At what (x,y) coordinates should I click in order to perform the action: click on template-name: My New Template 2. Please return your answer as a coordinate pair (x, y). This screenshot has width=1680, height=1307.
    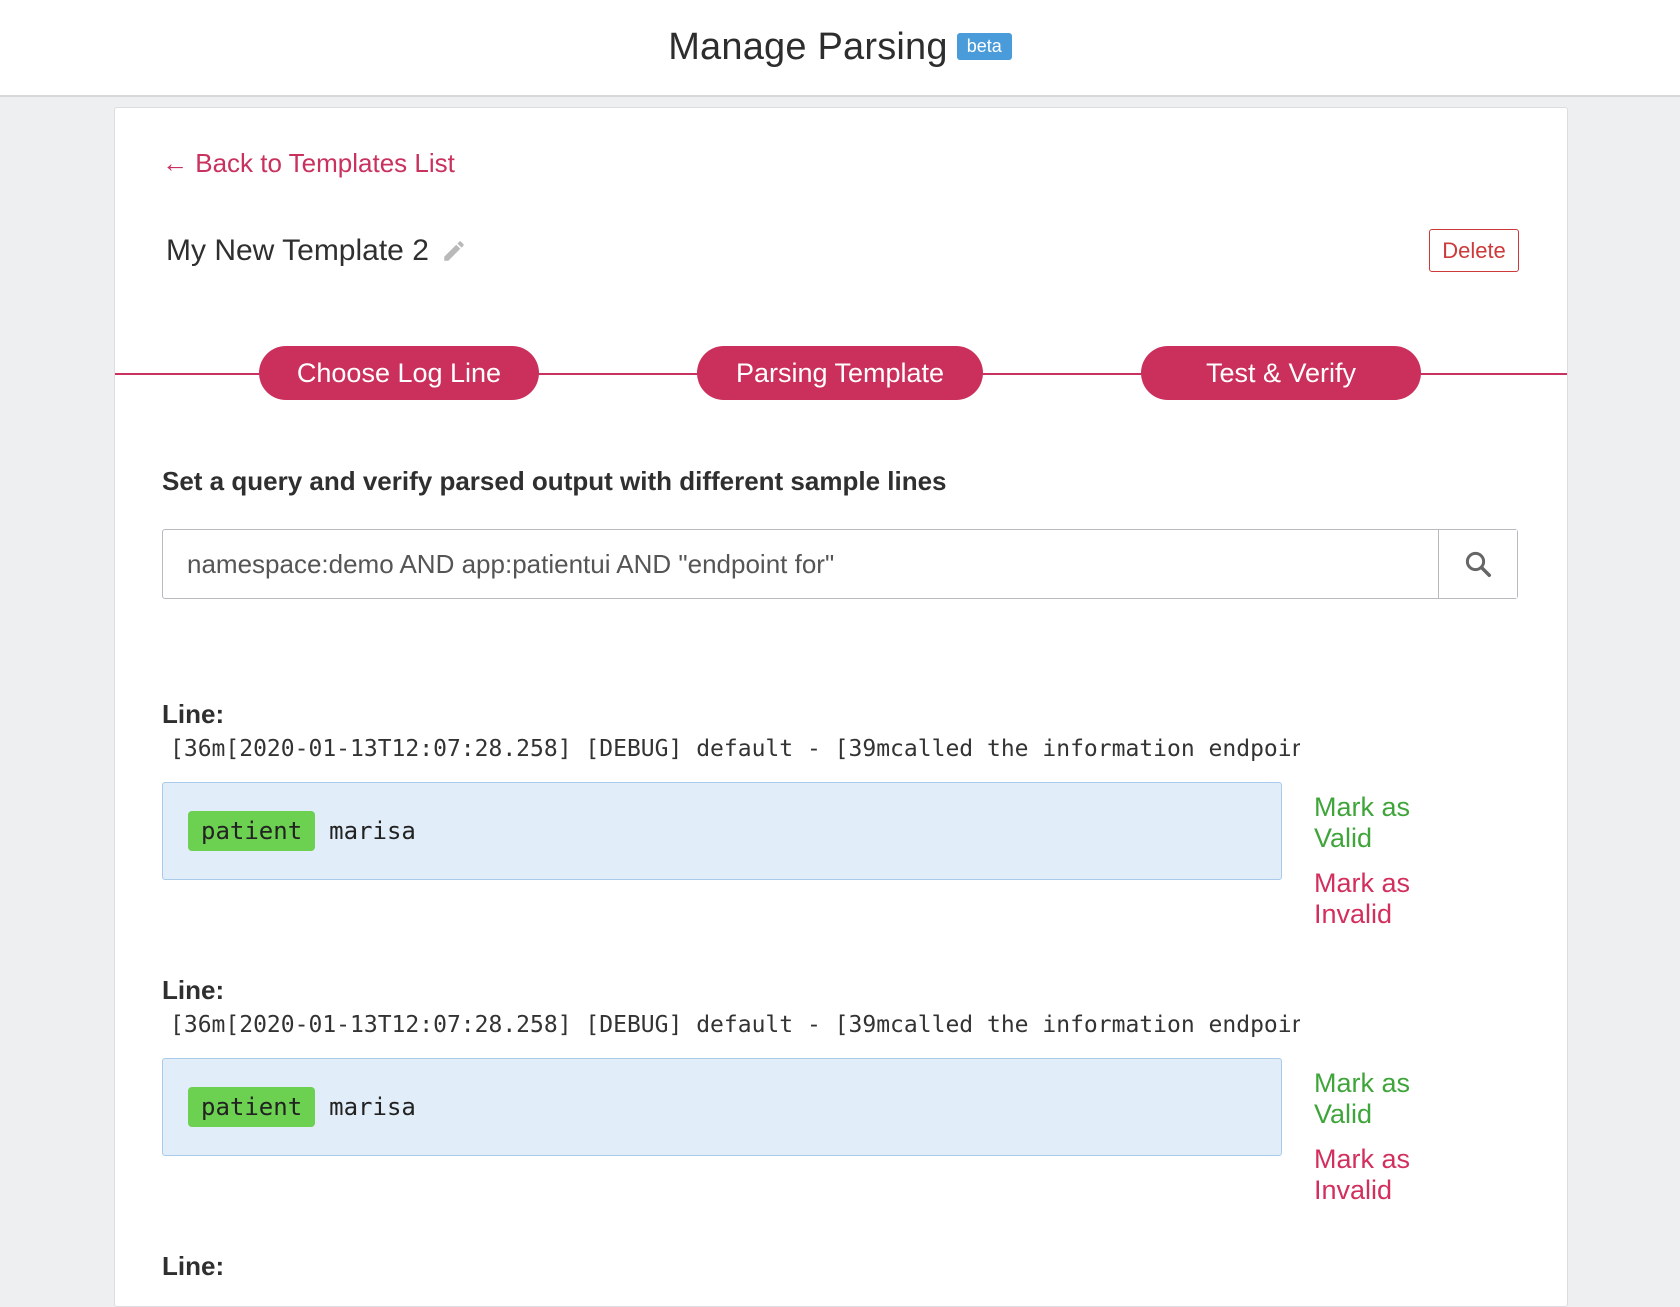
    Looking at the image, I should click on (297, 250).